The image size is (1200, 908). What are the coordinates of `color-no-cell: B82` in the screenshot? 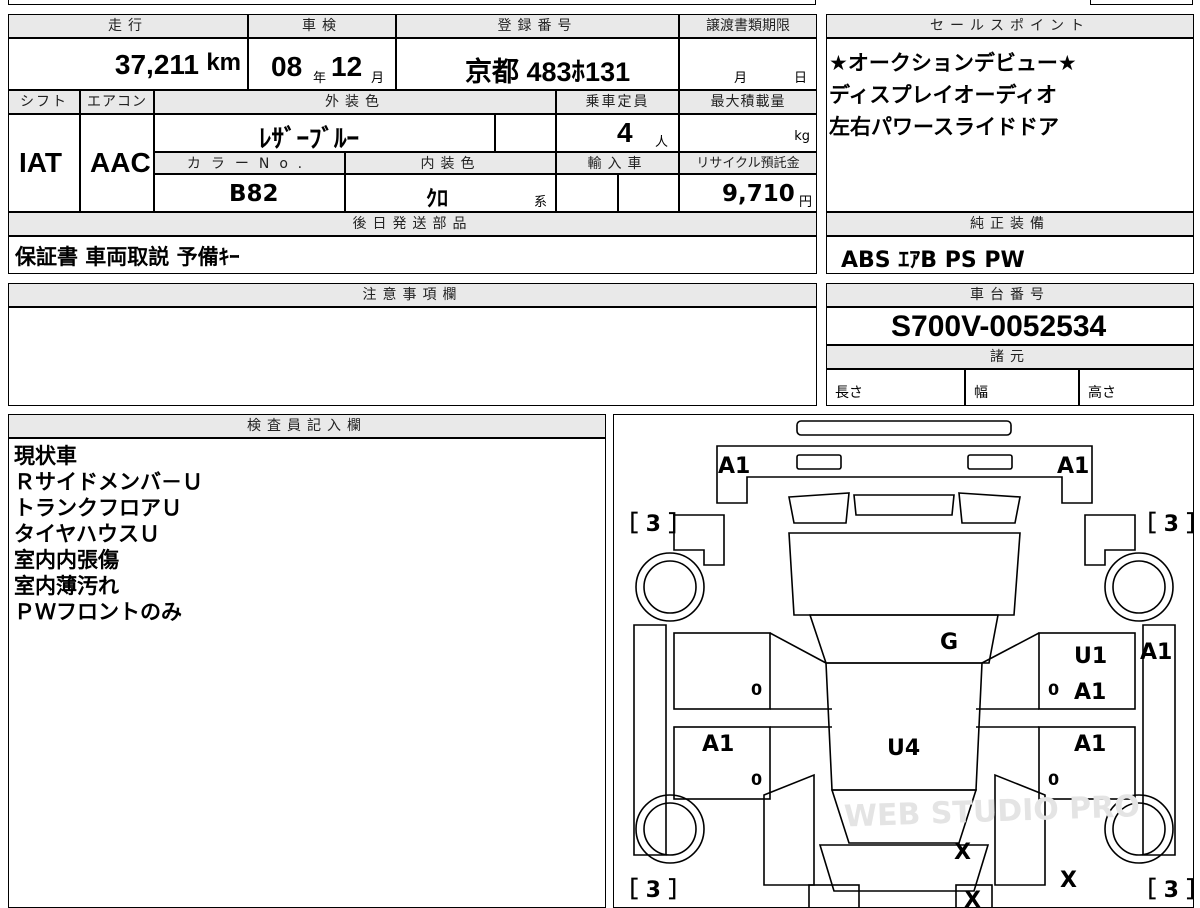 It's located at (249, 193).